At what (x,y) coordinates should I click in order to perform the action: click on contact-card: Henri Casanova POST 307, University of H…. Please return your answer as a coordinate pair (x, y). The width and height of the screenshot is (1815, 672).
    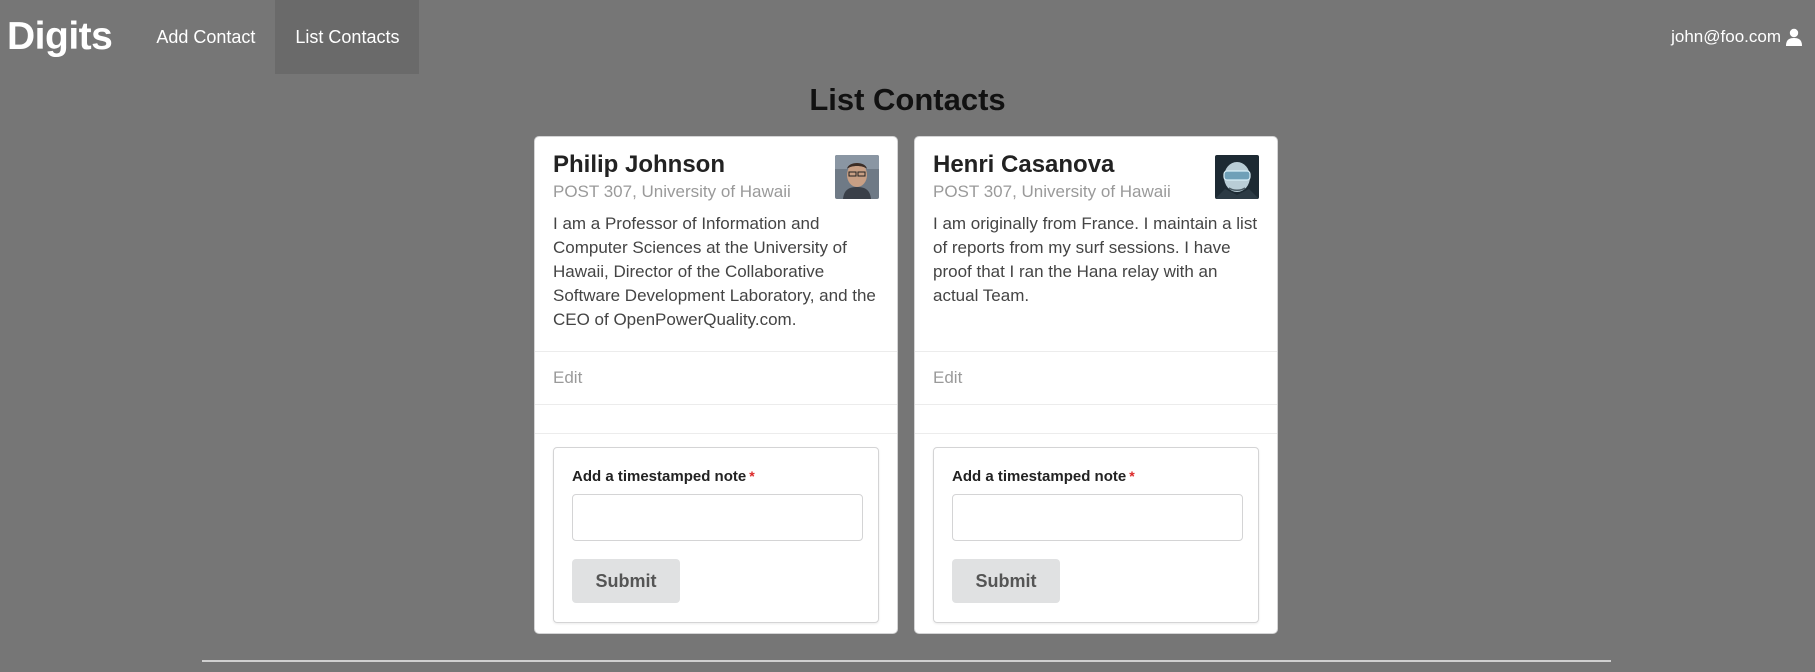
    Looking at the image, I should click on (1096, 385).